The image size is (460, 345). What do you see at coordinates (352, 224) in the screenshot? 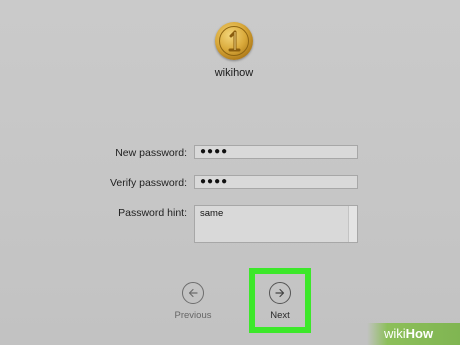
I see `hint-scrollbar` at bounding box center [352, 224].